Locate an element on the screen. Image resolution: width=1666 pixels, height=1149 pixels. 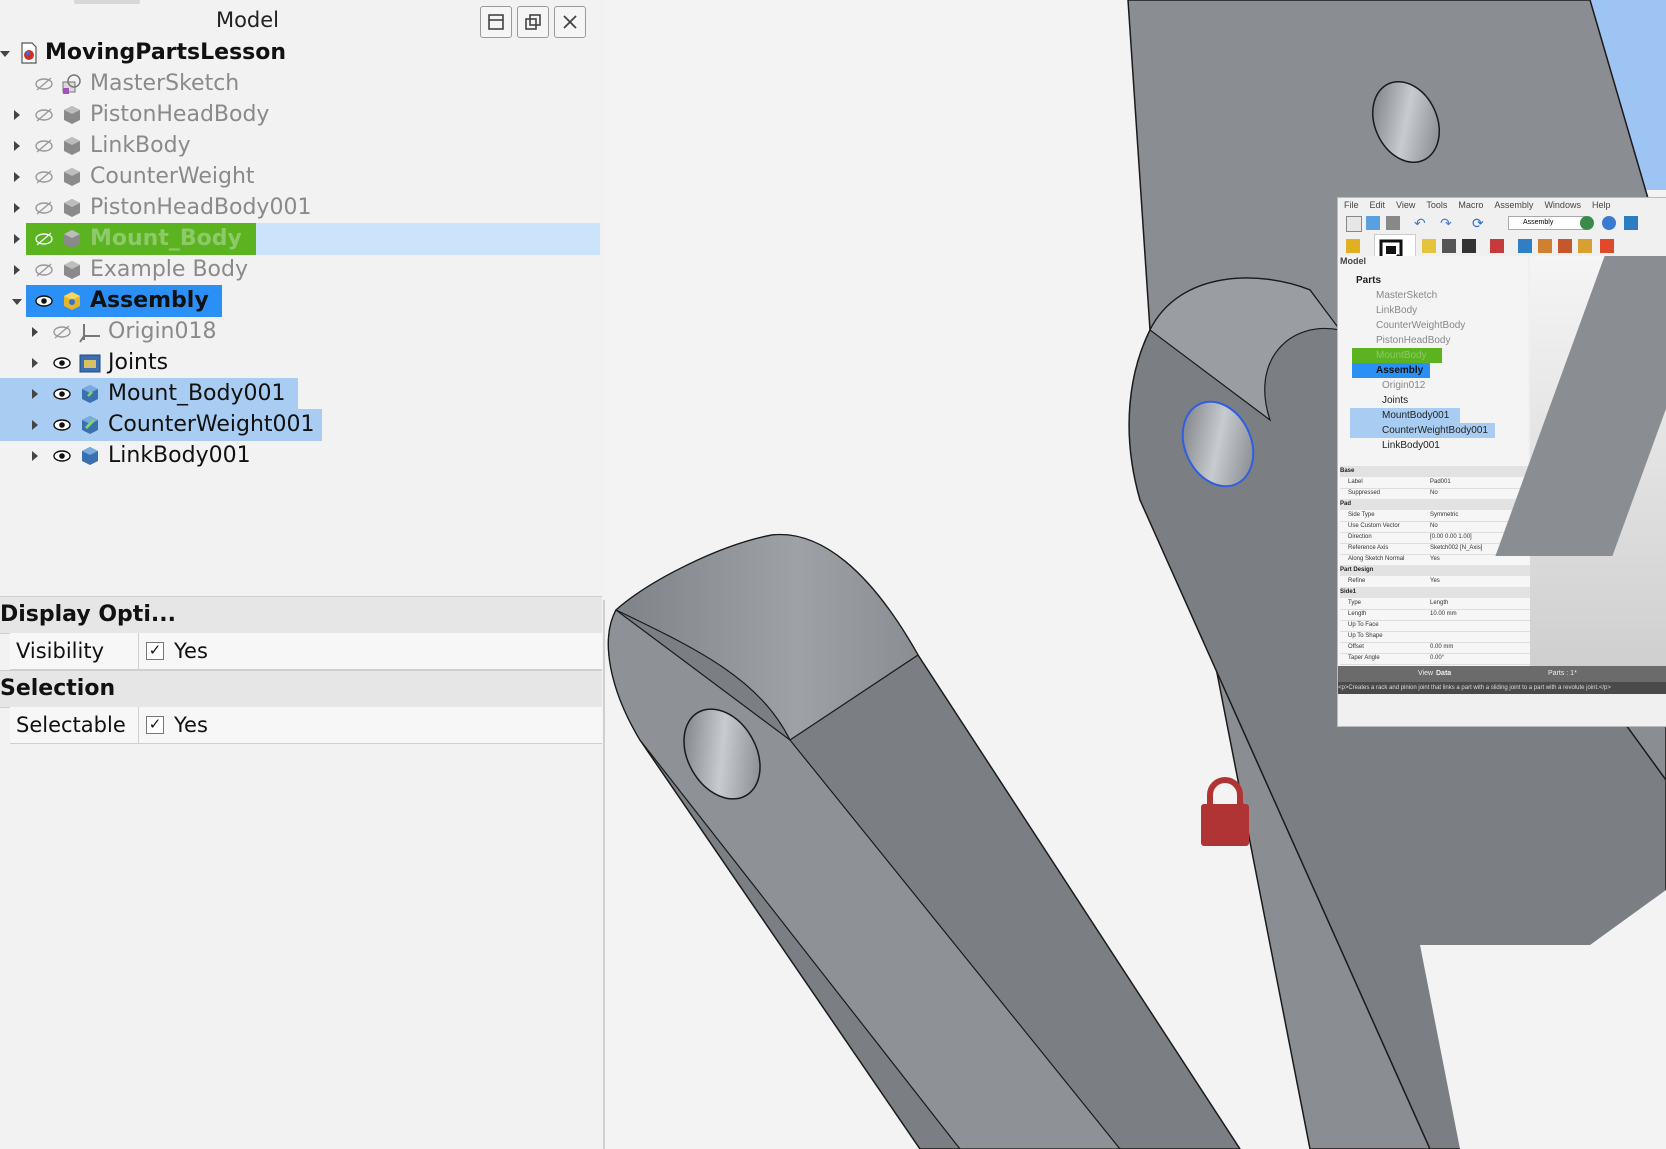
property-key: Selectable is located at coordinates (71, 725).